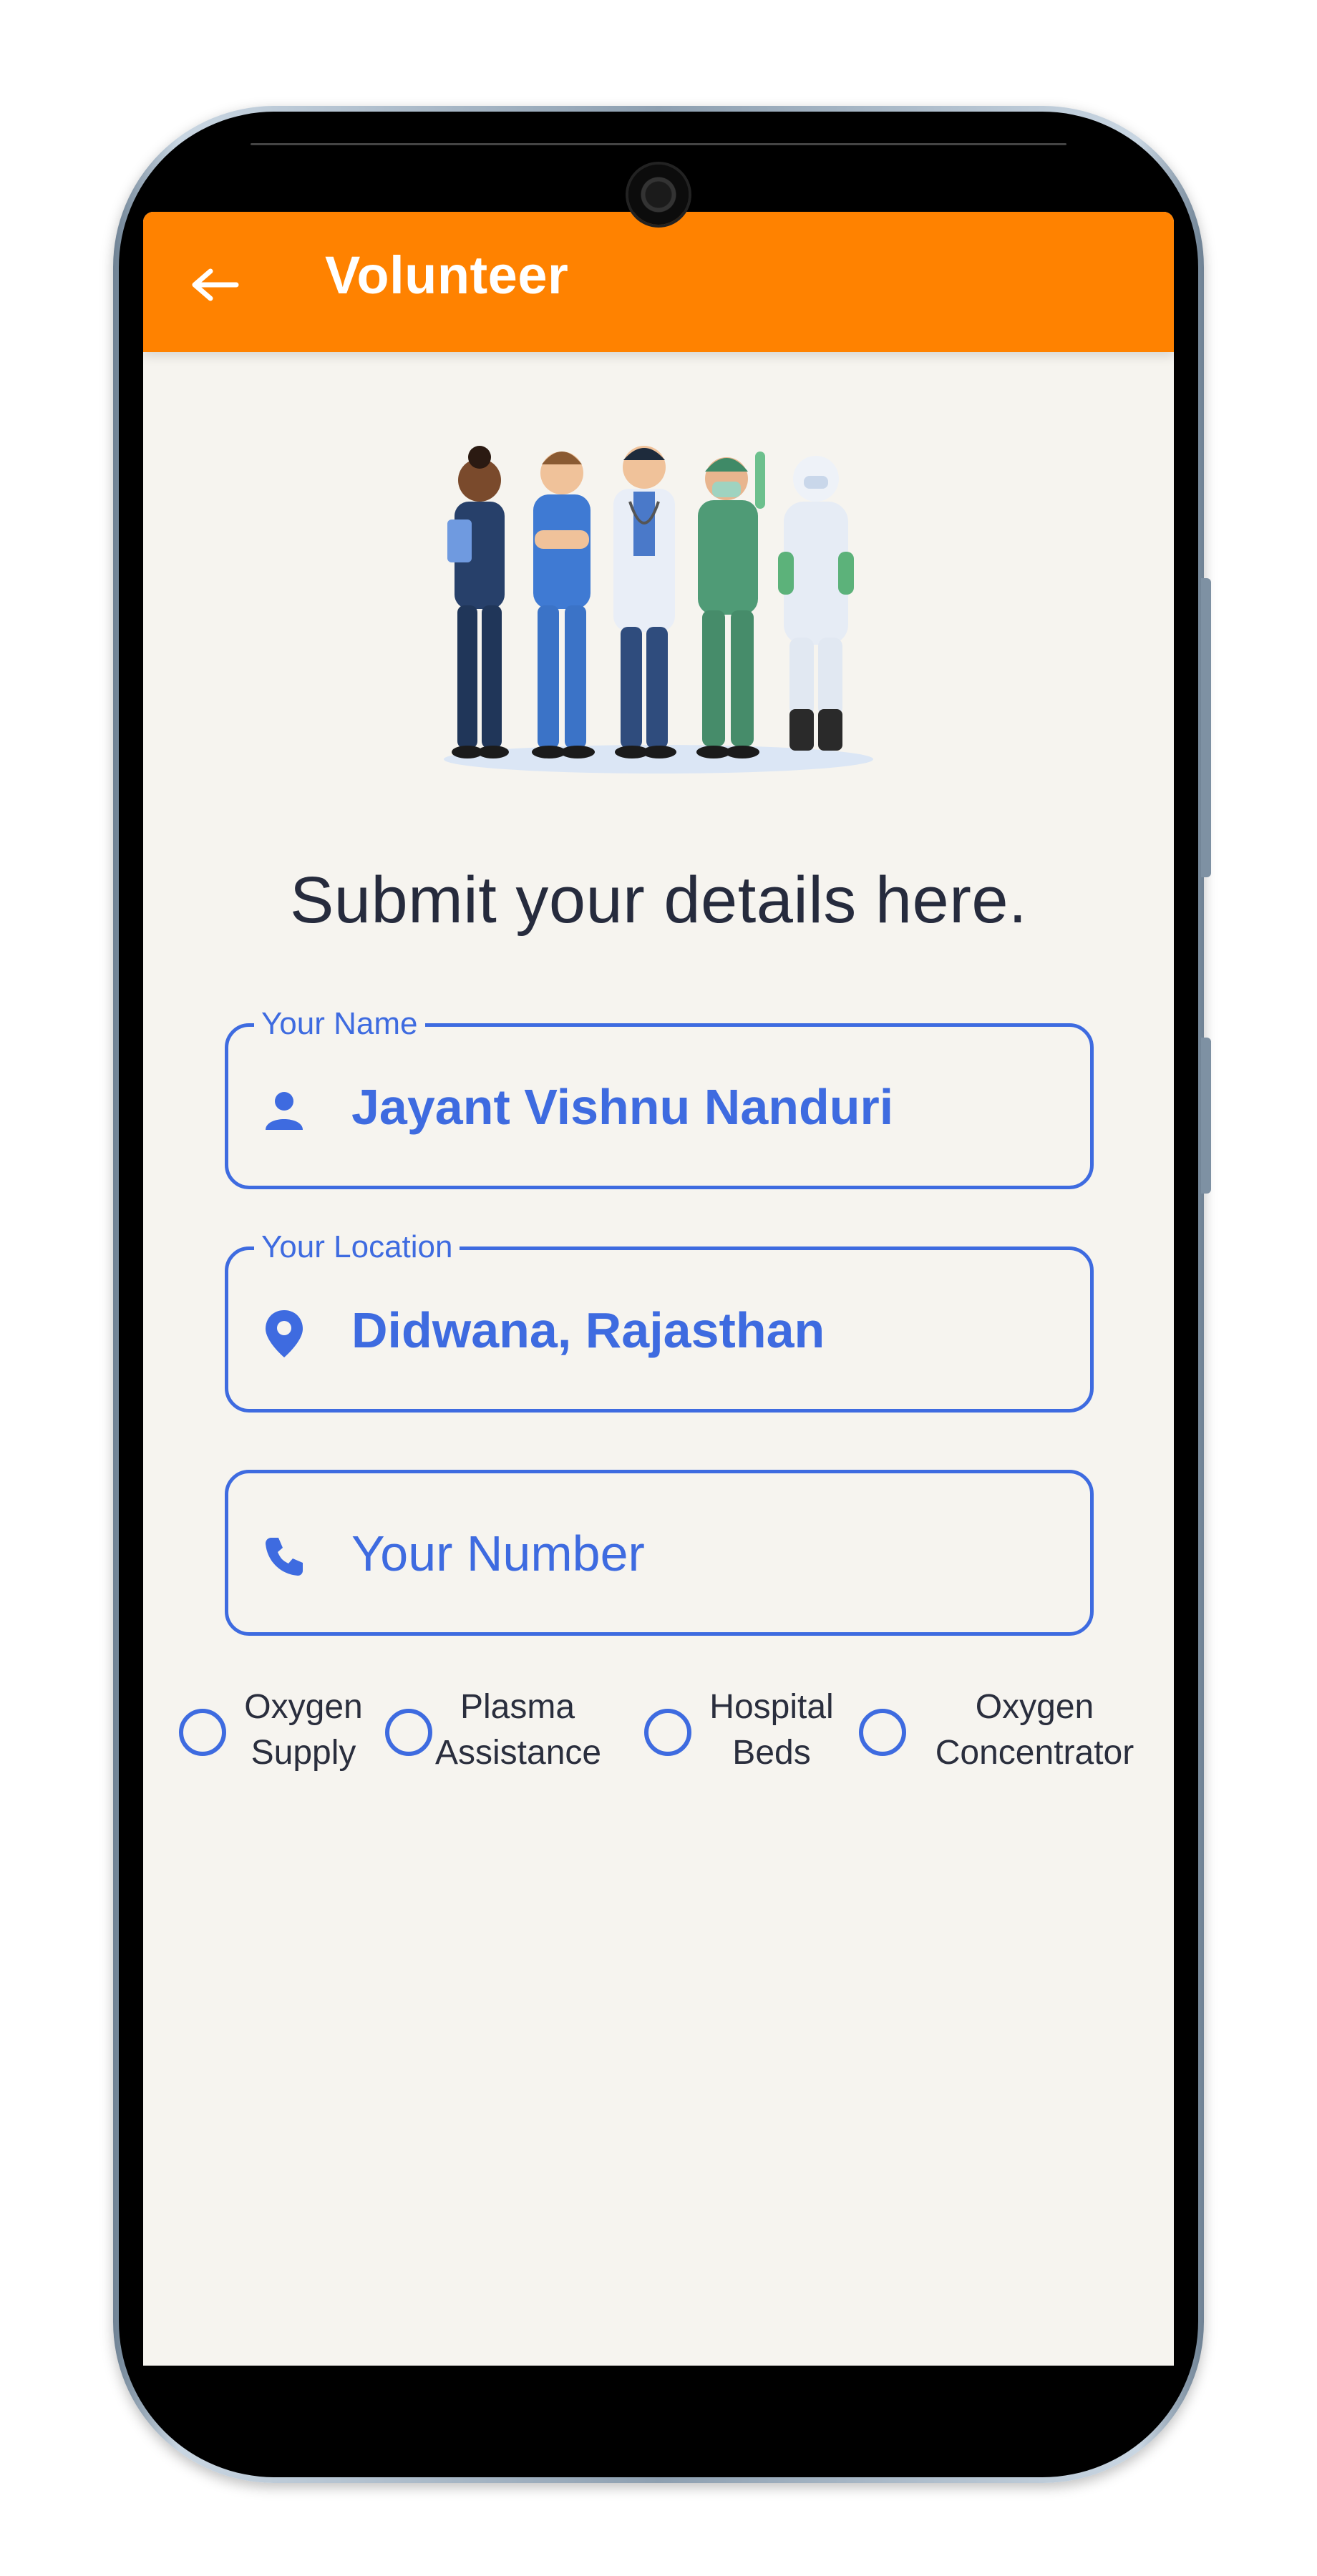 Image resolution: width=1317 pixels, height=2576 pixels. What do you see at coordinates (303, 1753) in the screenshot?
I see `option-label-line2: Supply` at bounding box center [303, 1753].